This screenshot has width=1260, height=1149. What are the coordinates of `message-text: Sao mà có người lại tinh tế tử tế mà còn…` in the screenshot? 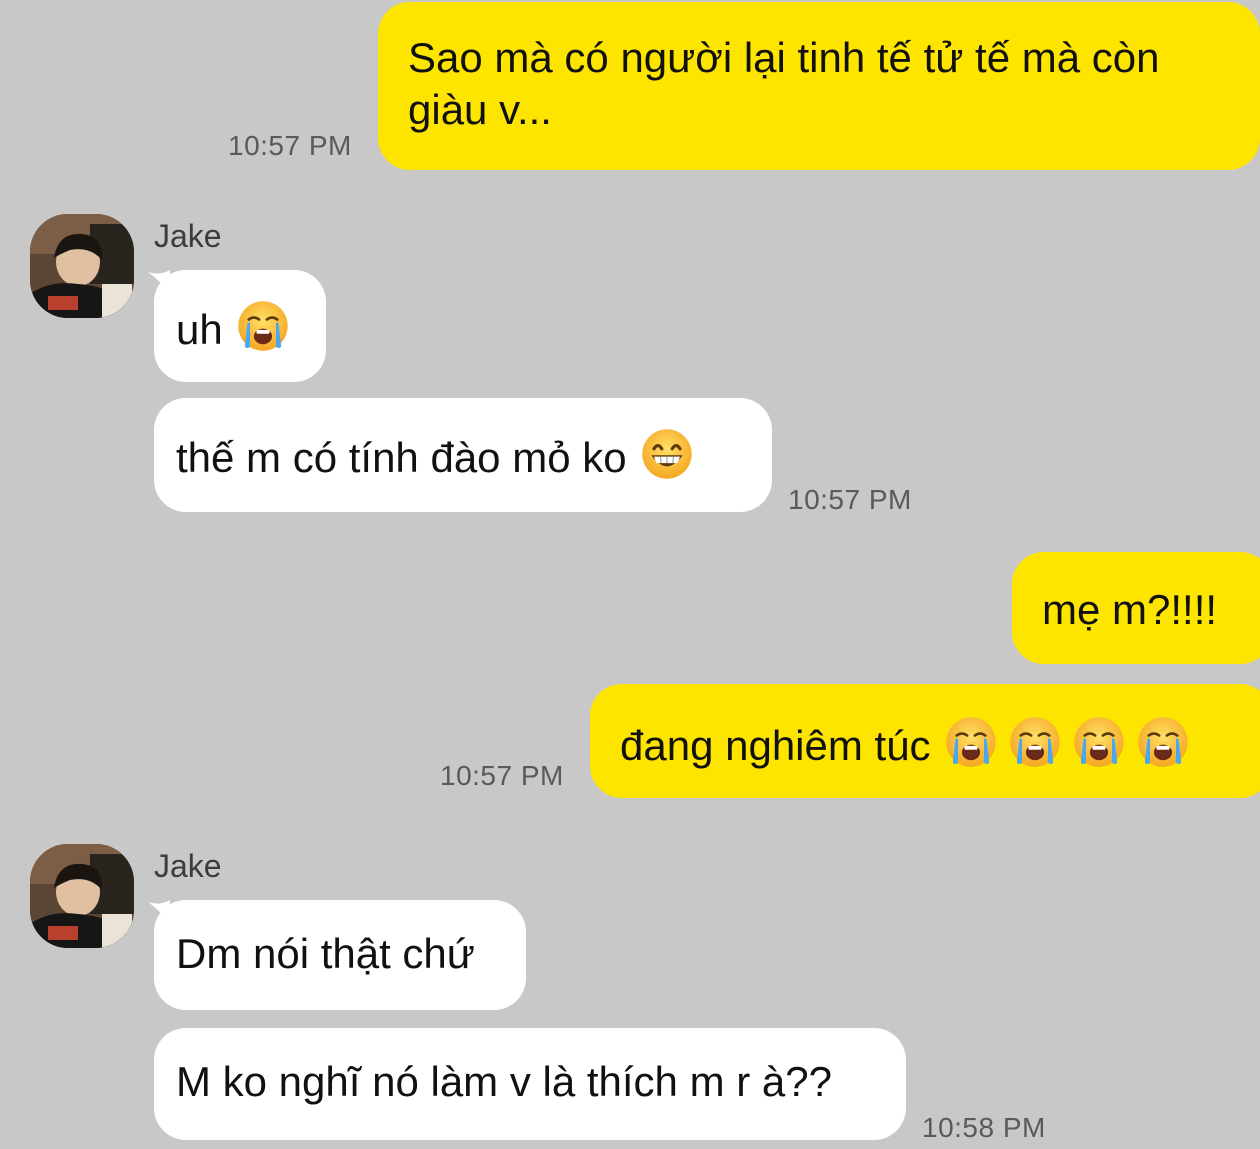 It's located at (784, 83).